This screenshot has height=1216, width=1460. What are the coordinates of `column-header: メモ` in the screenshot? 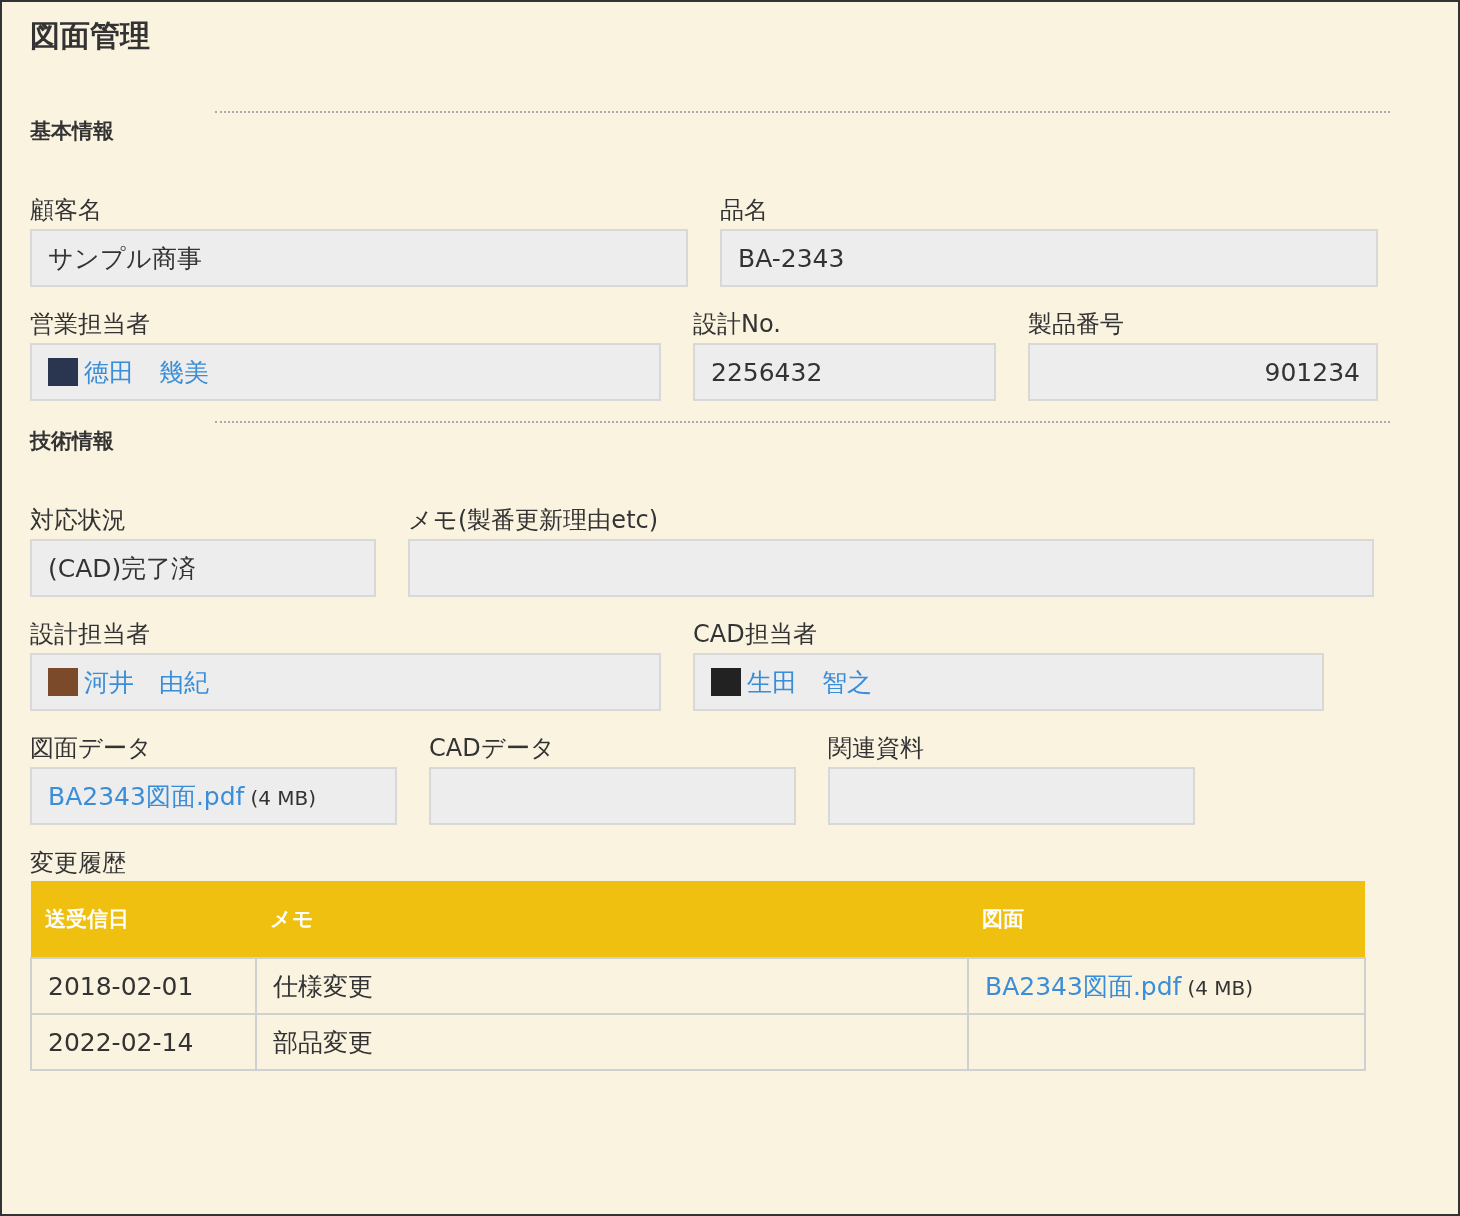 It's located at (612, 919).